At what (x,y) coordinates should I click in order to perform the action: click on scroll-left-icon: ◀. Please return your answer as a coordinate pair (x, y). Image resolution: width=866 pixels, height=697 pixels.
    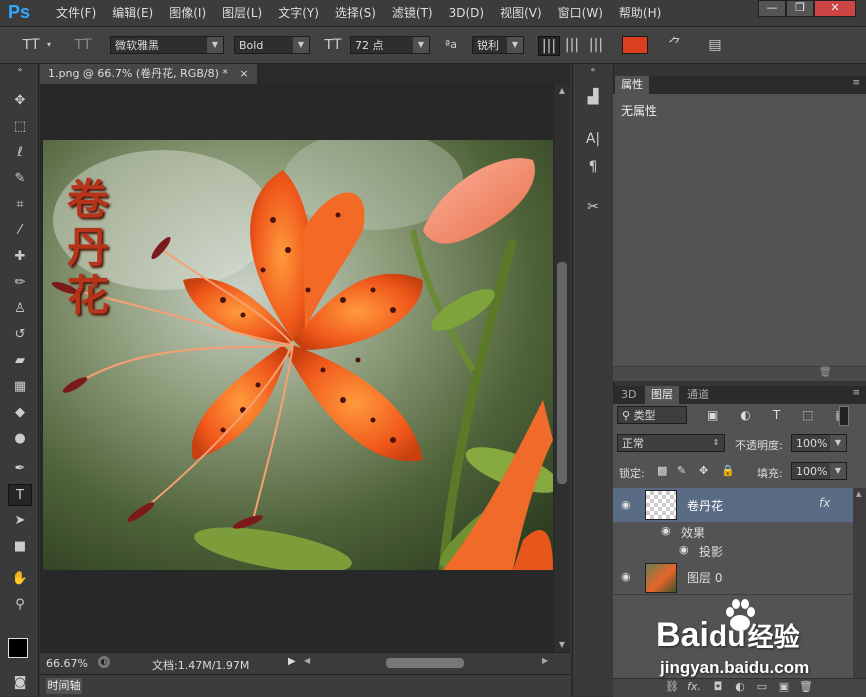
    Looking at the image, I should click on (307, 660).